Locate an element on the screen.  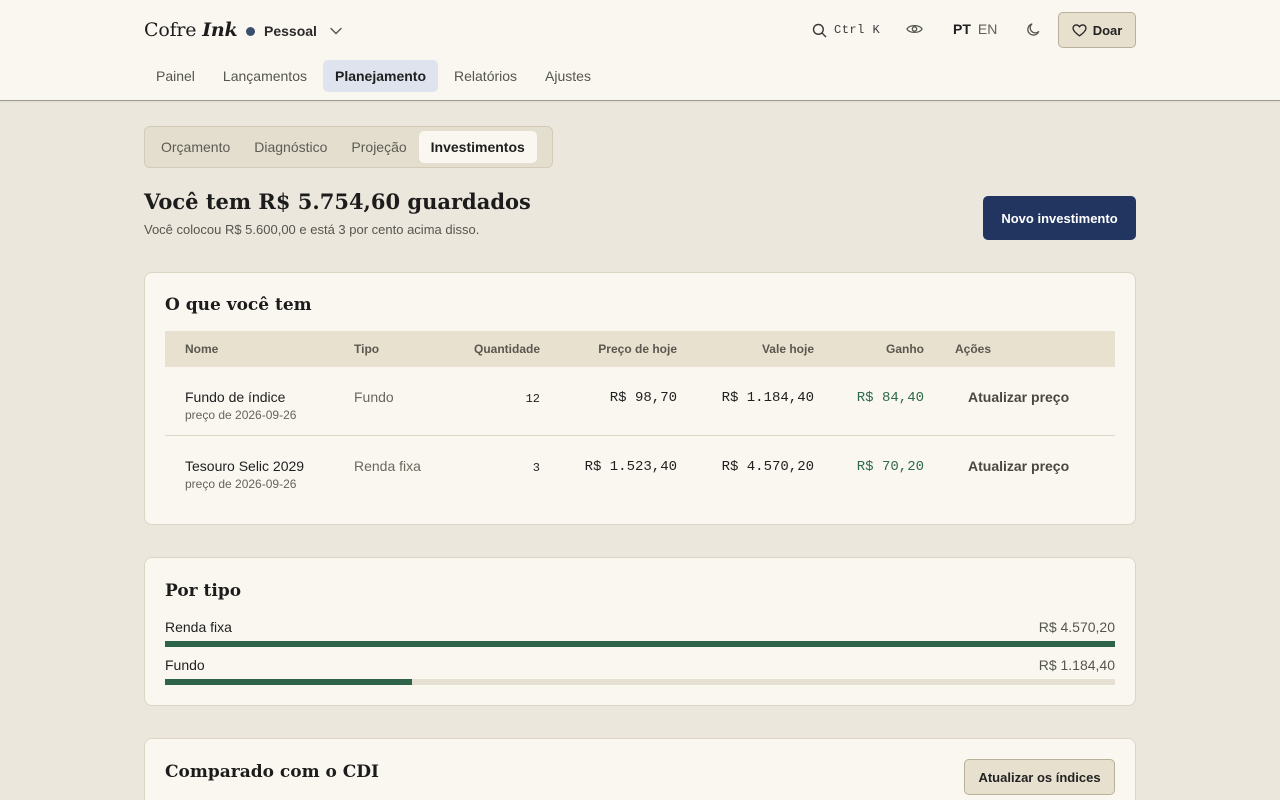
nav-item-ajustes: Ajustes is located at coordinates (568, 76).